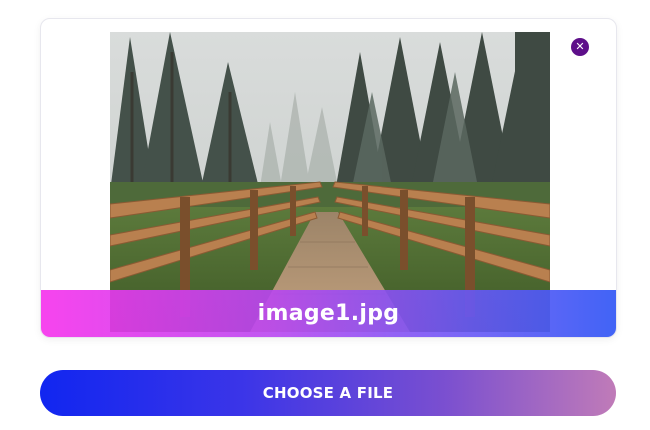 The image size is (650, 430). I want to click on close-icon: ✕, so click(579, 46).